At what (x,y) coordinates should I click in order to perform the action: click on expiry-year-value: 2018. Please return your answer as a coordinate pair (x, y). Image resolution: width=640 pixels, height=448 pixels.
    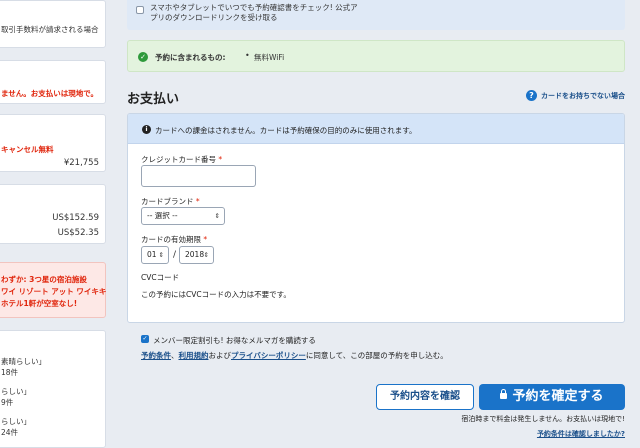
    Looking at the image, I should click on (195, 254).